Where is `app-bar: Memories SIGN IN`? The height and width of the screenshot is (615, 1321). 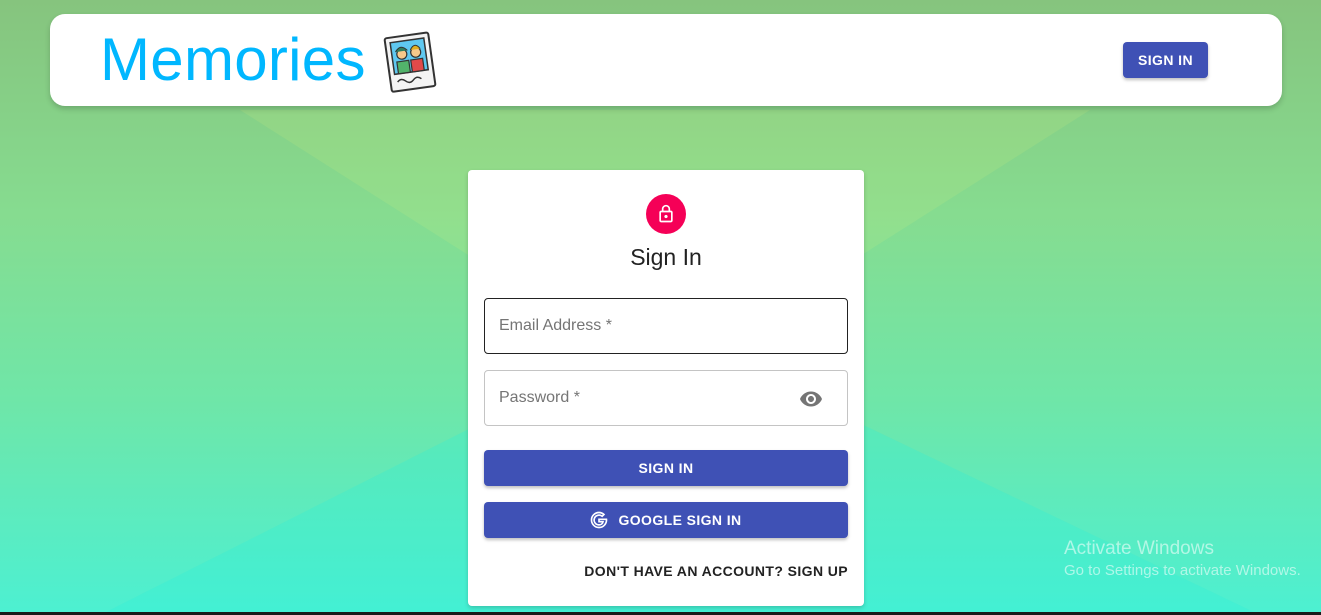 app-bar: Memories SIGN IN is located at coordinates (666, 60).